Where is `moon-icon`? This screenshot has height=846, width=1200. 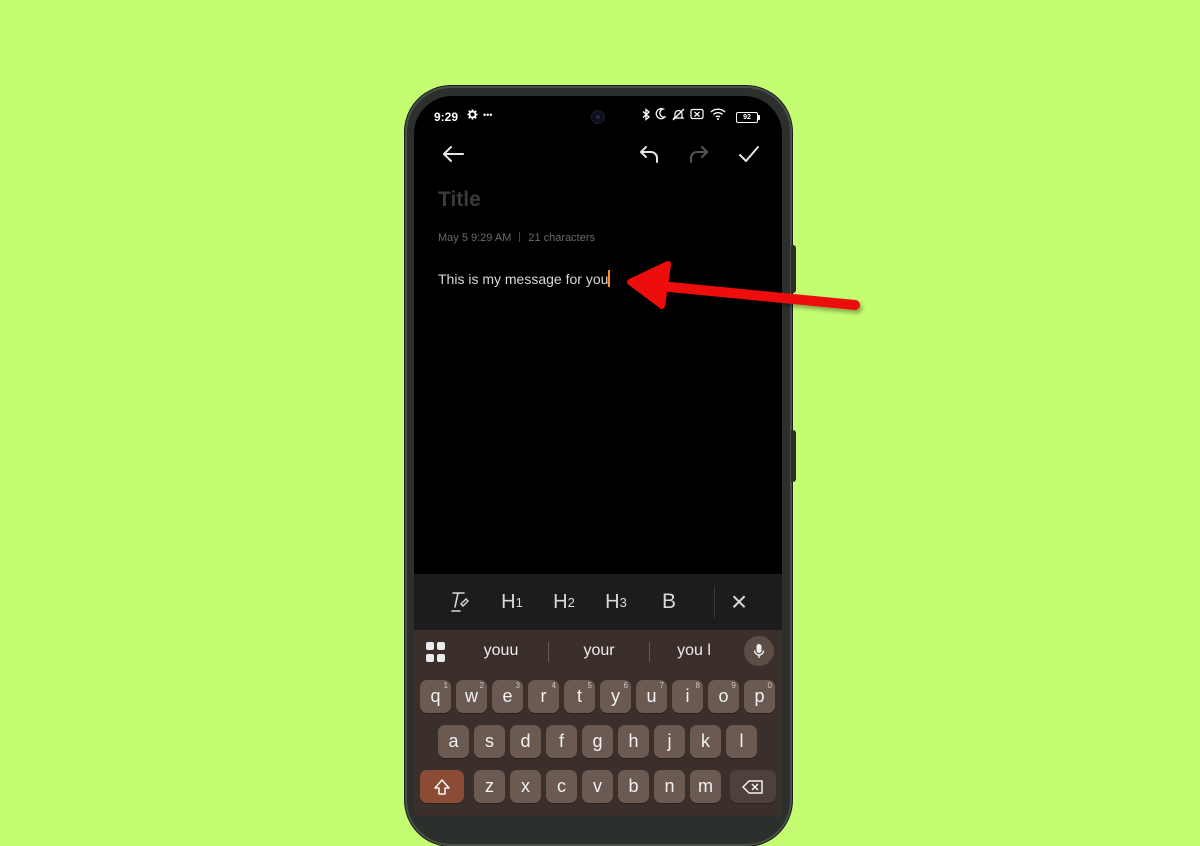
moon-icon is located at coordinates (661, 115).